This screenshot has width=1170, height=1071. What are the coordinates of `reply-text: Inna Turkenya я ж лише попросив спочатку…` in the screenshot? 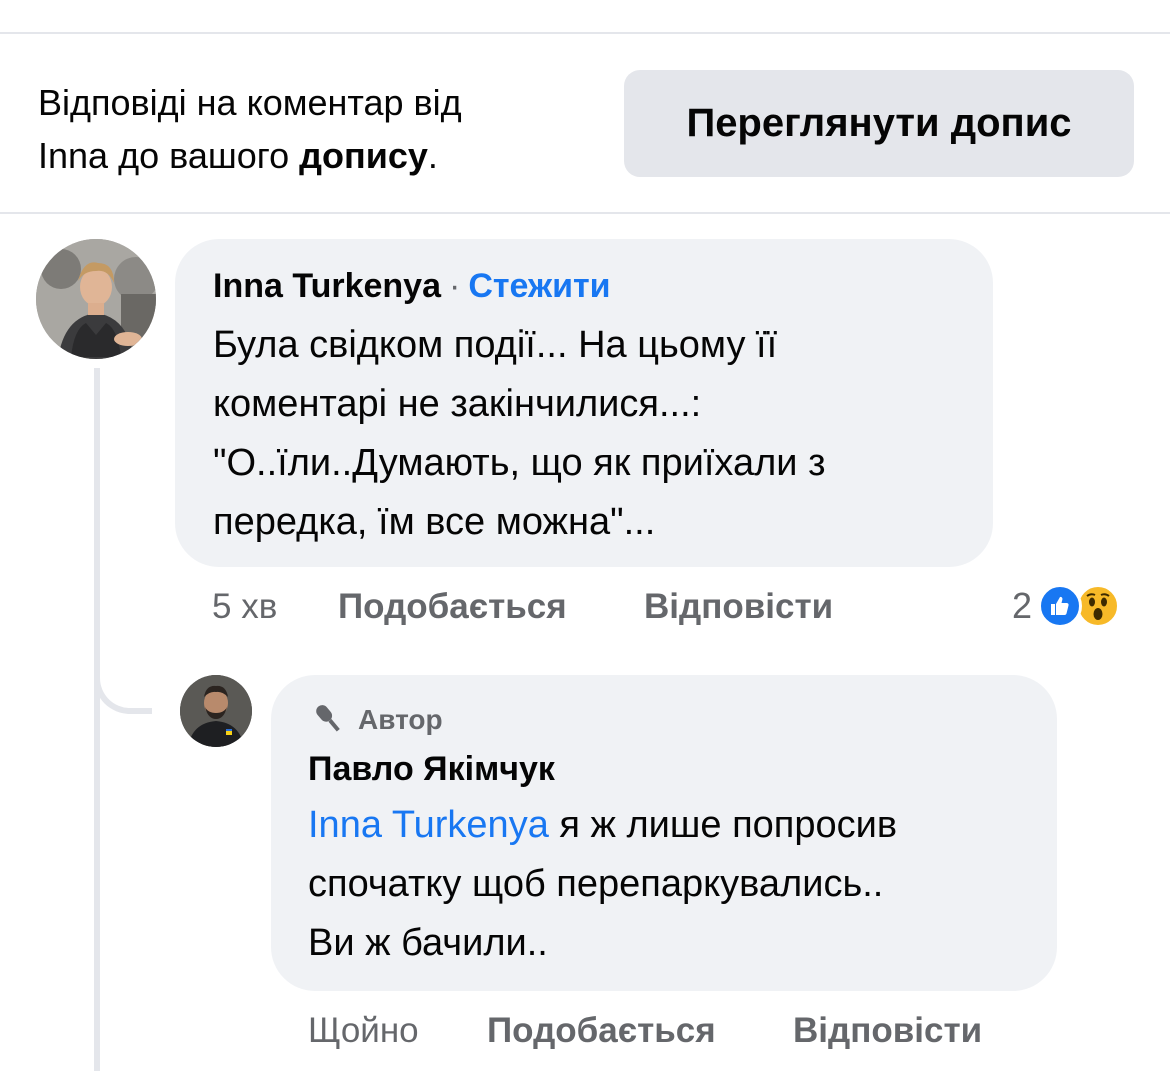 It's located at (678, 884).